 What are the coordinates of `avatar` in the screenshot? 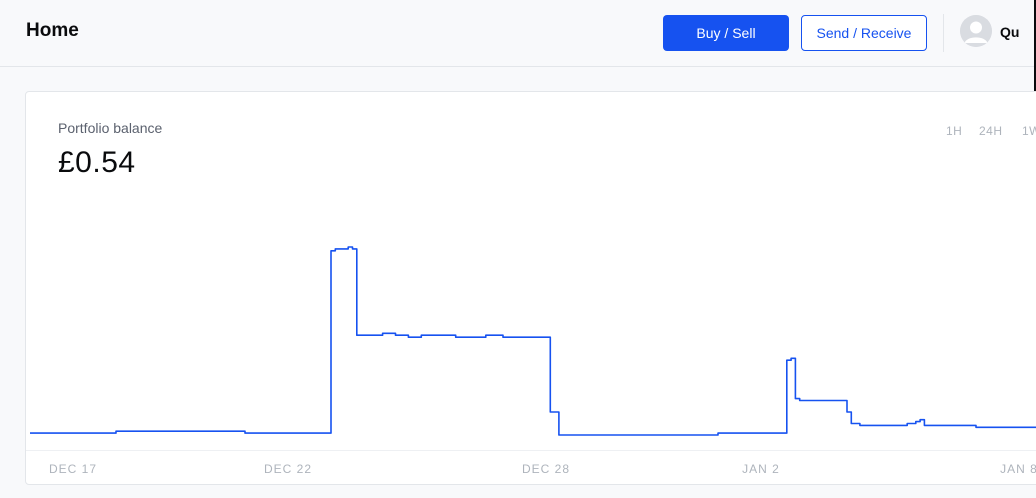 It's located at (976, 31).